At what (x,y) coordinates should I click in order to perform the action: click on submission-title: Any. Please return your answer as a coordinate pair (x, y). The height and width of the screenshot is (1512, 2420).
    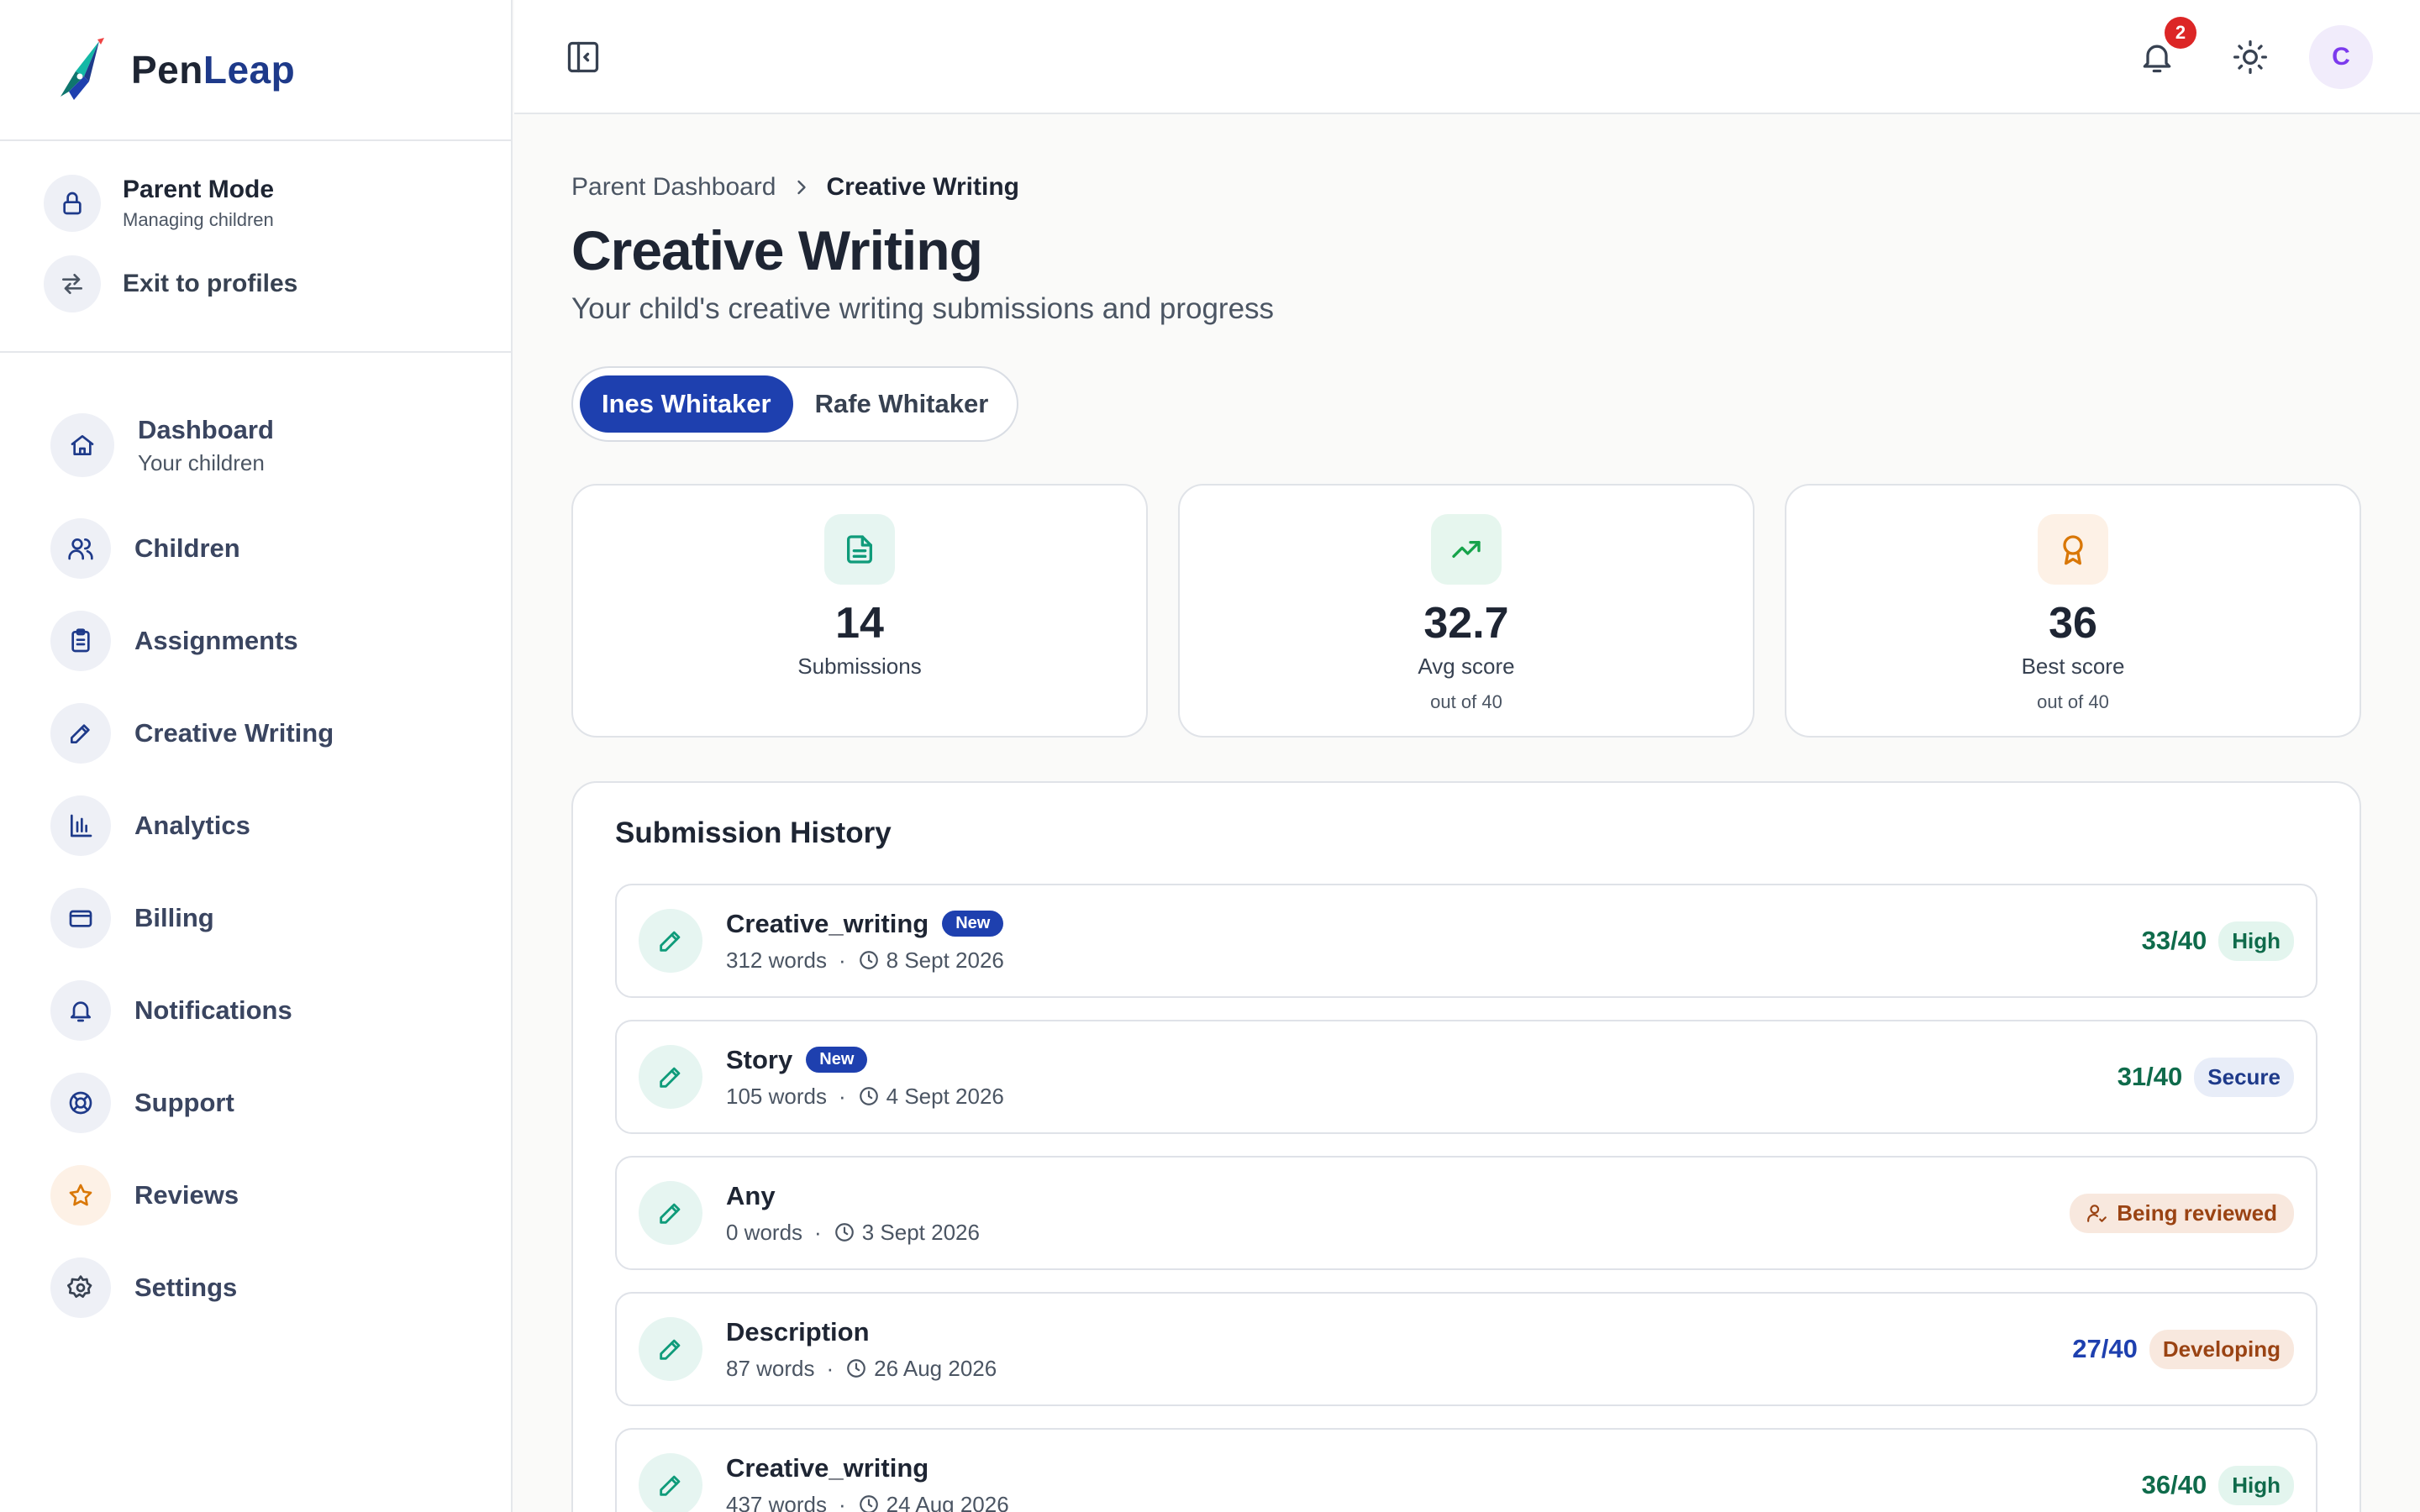
    Looking at the image, I should click on (751, 1195).